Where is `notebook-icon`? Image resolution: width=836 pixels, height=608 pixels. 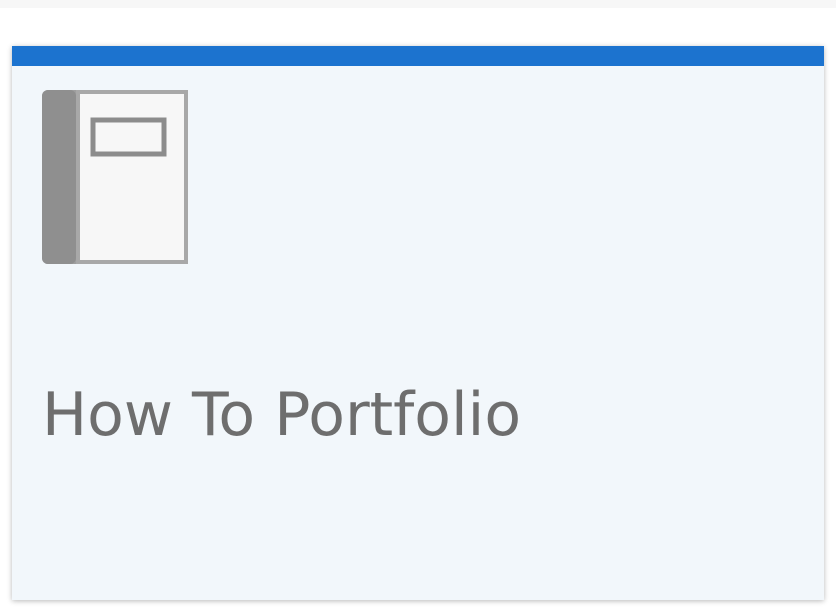 notebook-icon is located at coordinates (115, 177).